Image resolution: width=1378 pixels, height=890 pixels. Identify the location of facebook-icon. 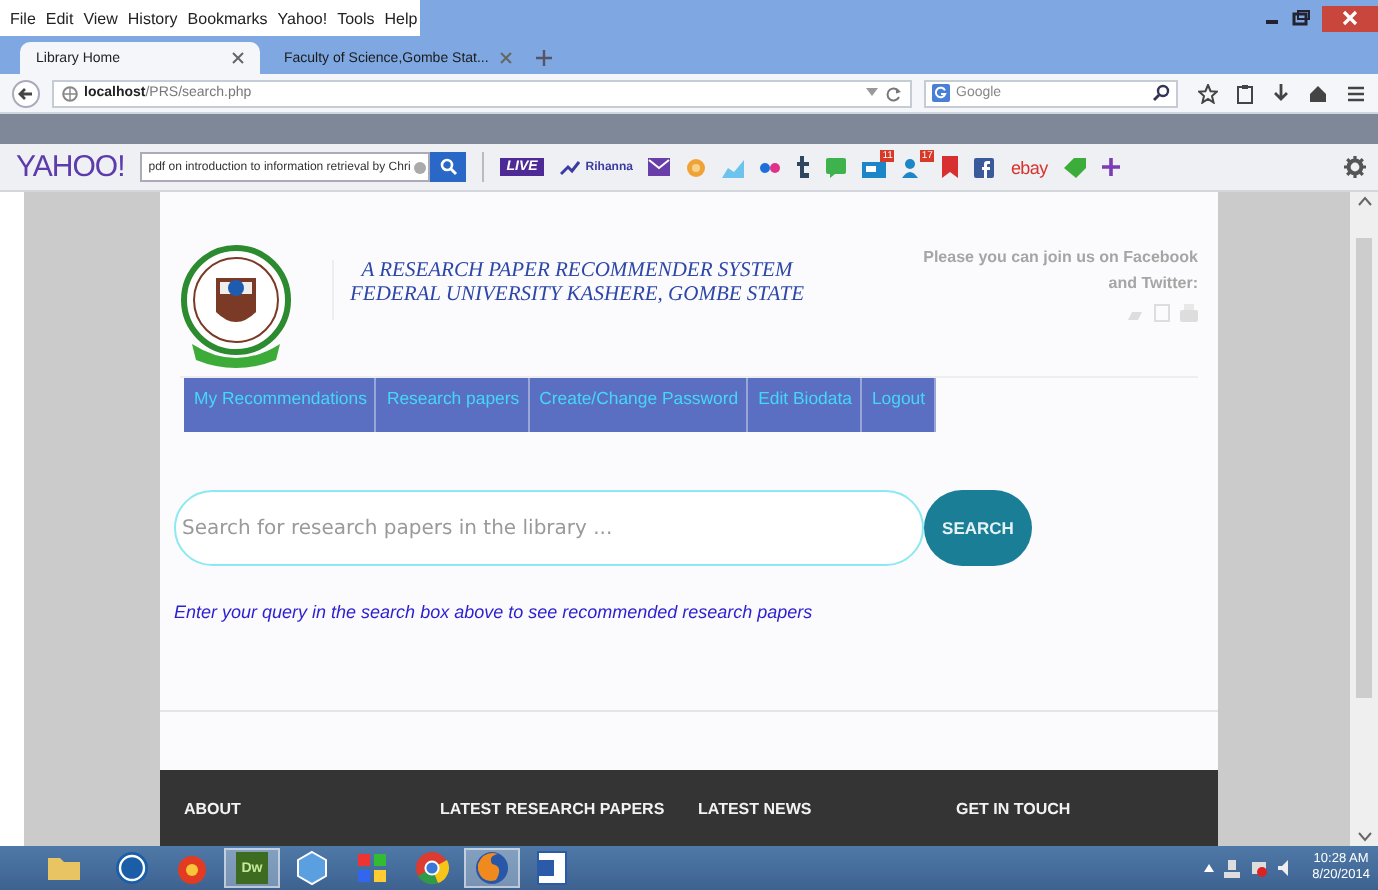
(984, 167).